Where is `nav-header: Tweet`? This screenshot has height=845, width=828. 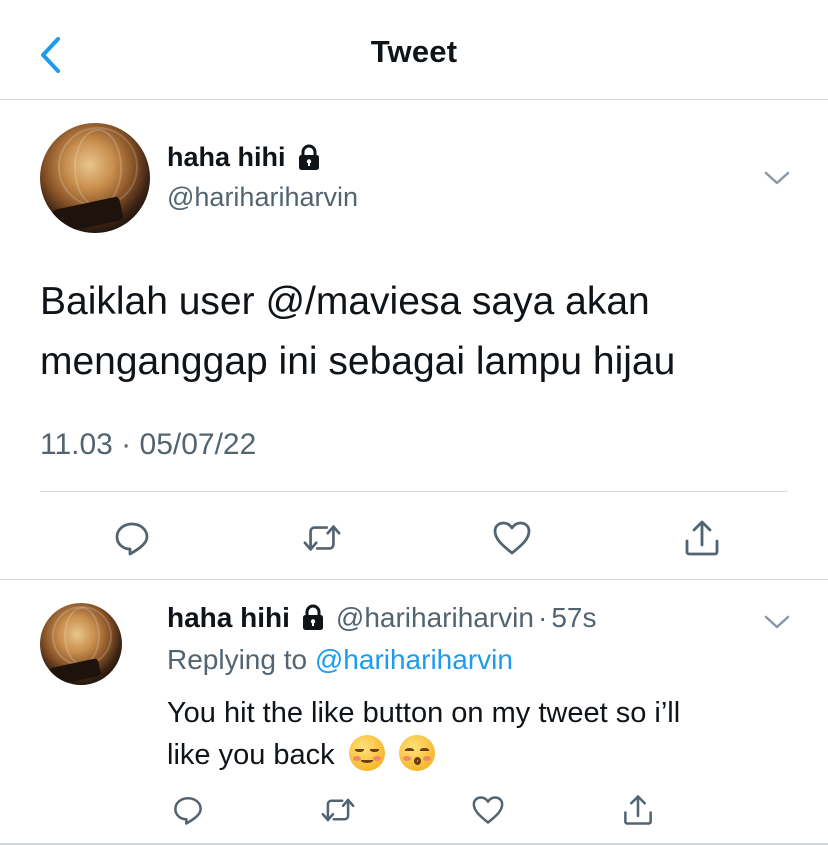 nav-header: Tweet is located at coordinates (414, 50).